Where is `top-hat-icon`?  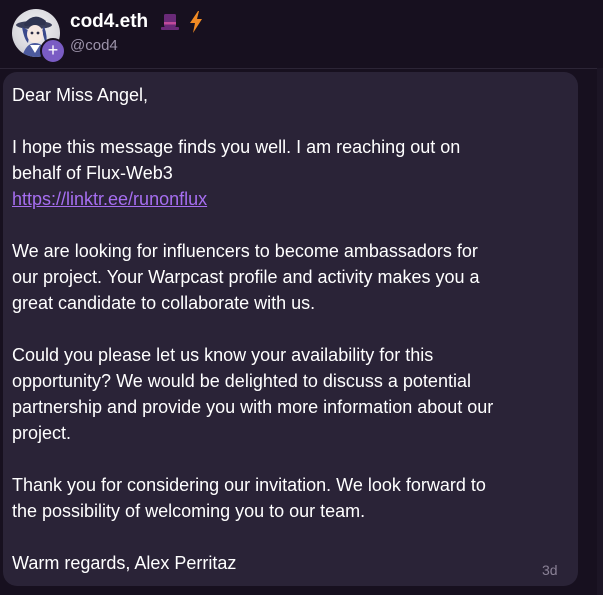
top-hat-icon is located at coordinates (170, 22).